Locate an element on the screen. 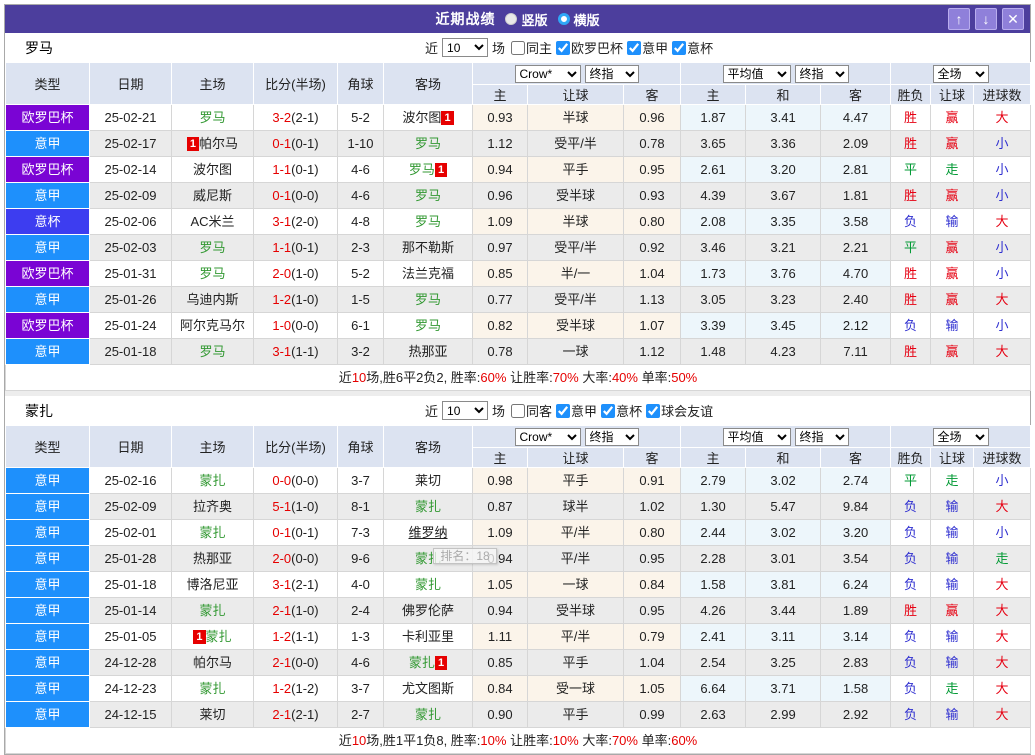  avg-home-cell: 2.79 is located at coordinates (713, 480).